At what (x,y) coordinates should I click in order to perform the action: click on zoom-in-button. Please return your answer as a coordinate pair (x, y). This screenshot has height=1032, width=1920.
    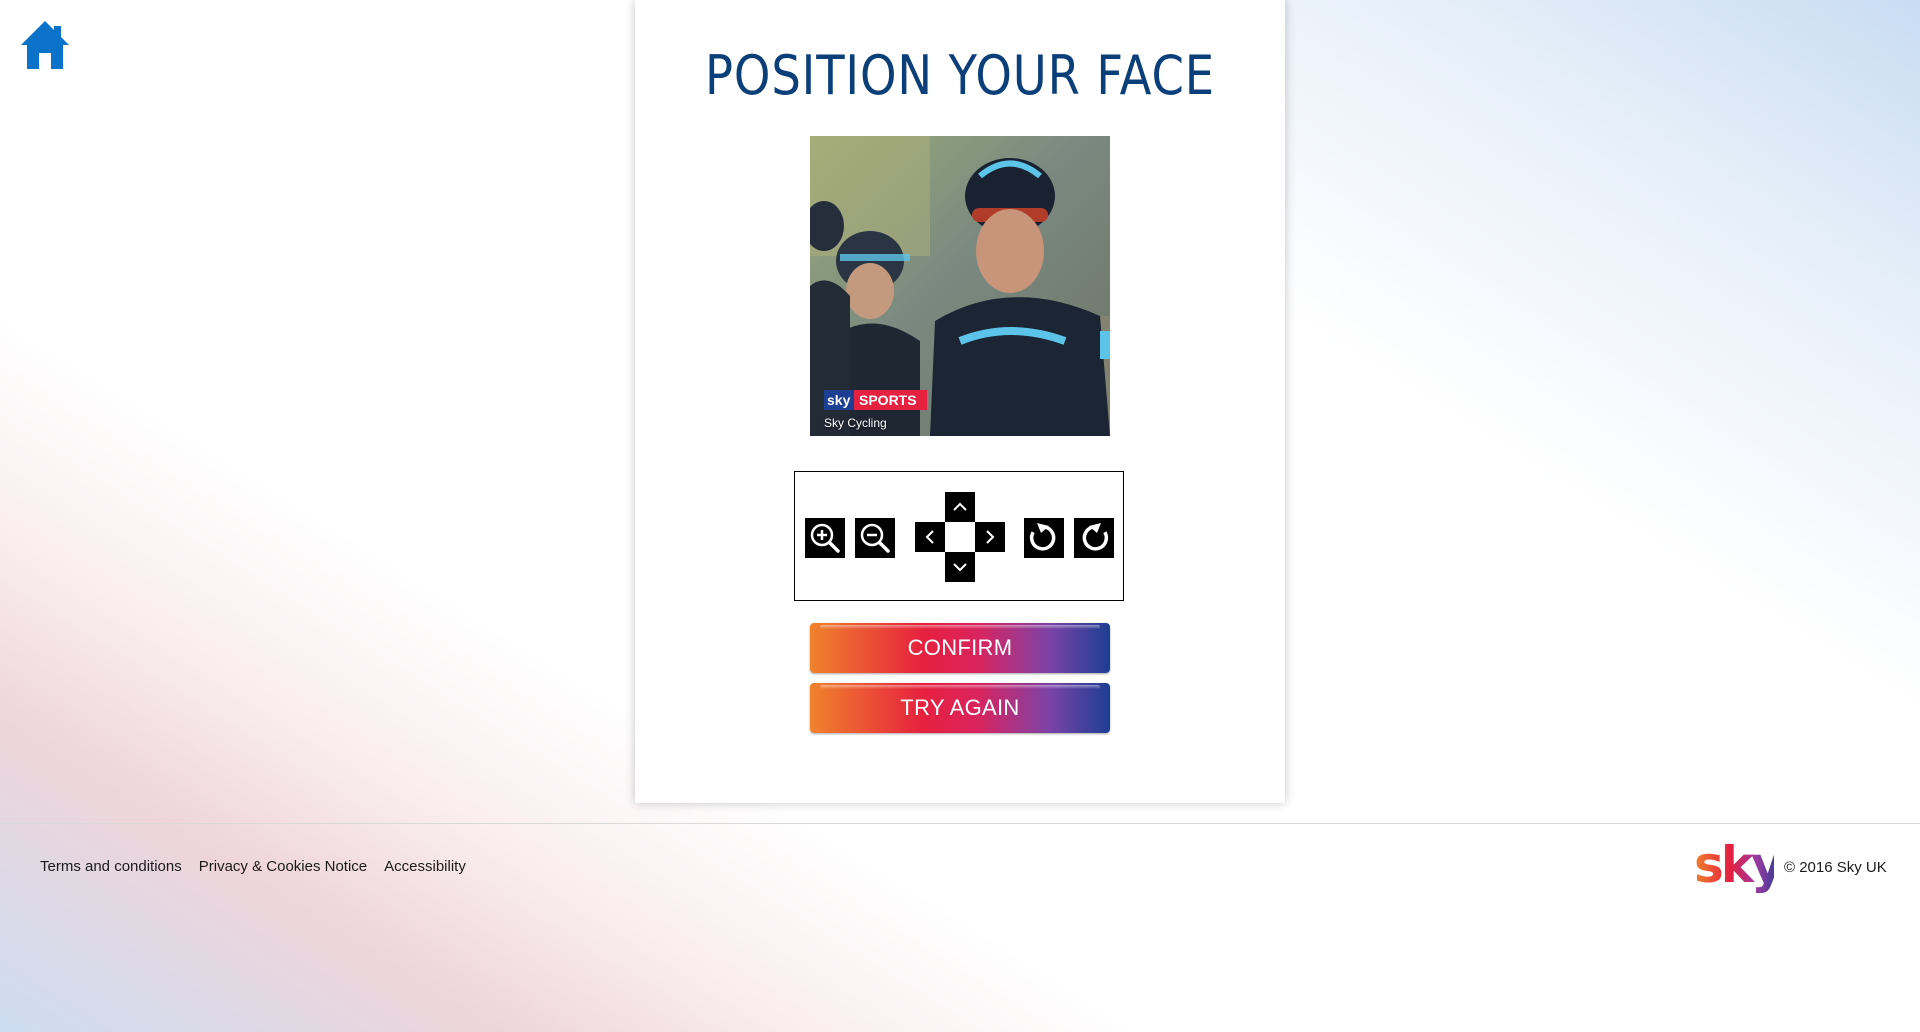
    Looking at the image, I should click on (825, 538).